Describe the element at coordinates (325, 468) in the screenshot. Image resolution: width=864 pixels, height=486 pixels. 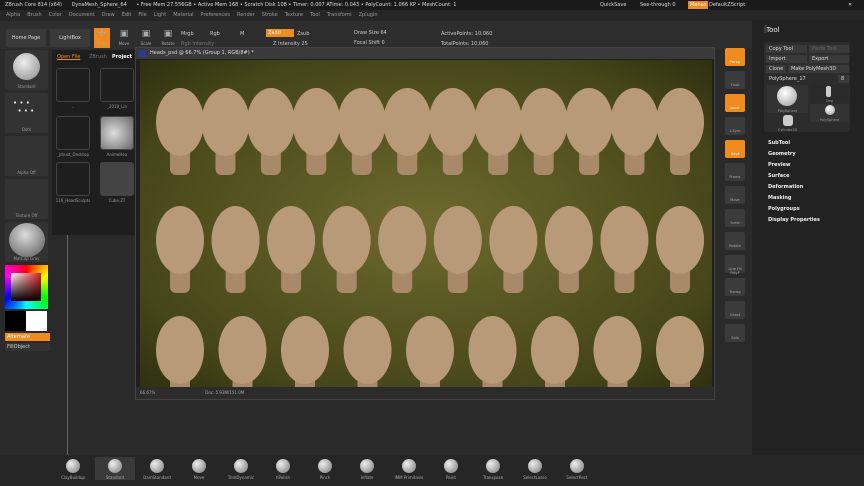
I see `brush-pinch: Pinch` at that location.